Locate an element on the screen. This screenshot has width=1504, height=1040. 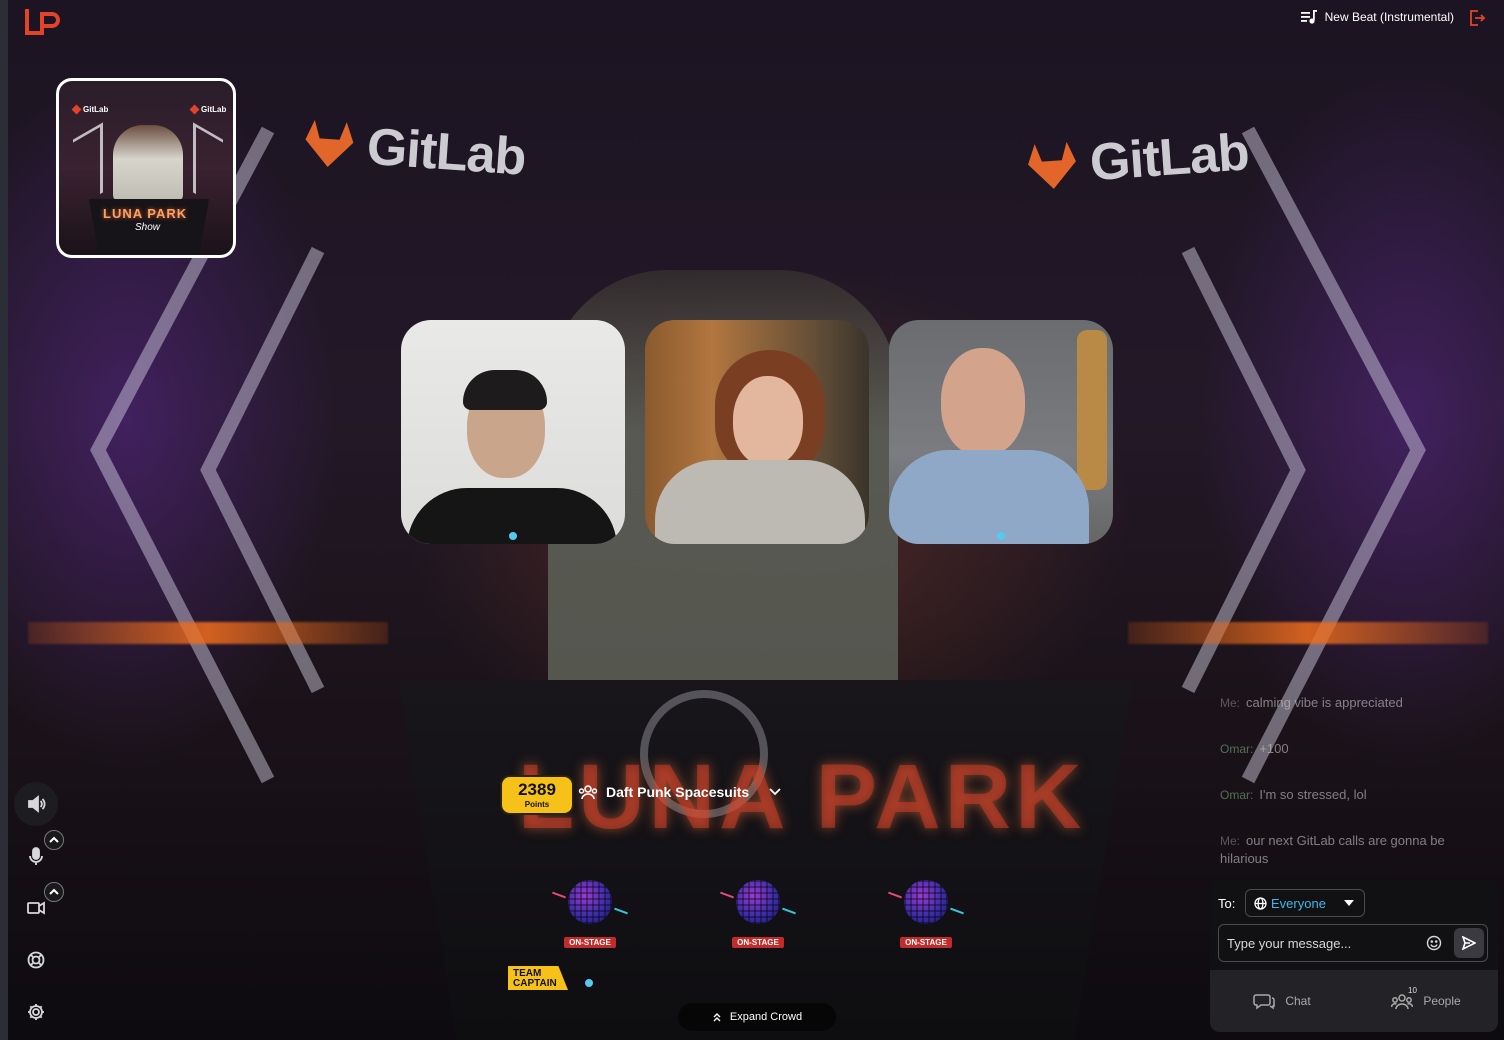
people-count-badge: 10 is located at coordinates (1412, 990).